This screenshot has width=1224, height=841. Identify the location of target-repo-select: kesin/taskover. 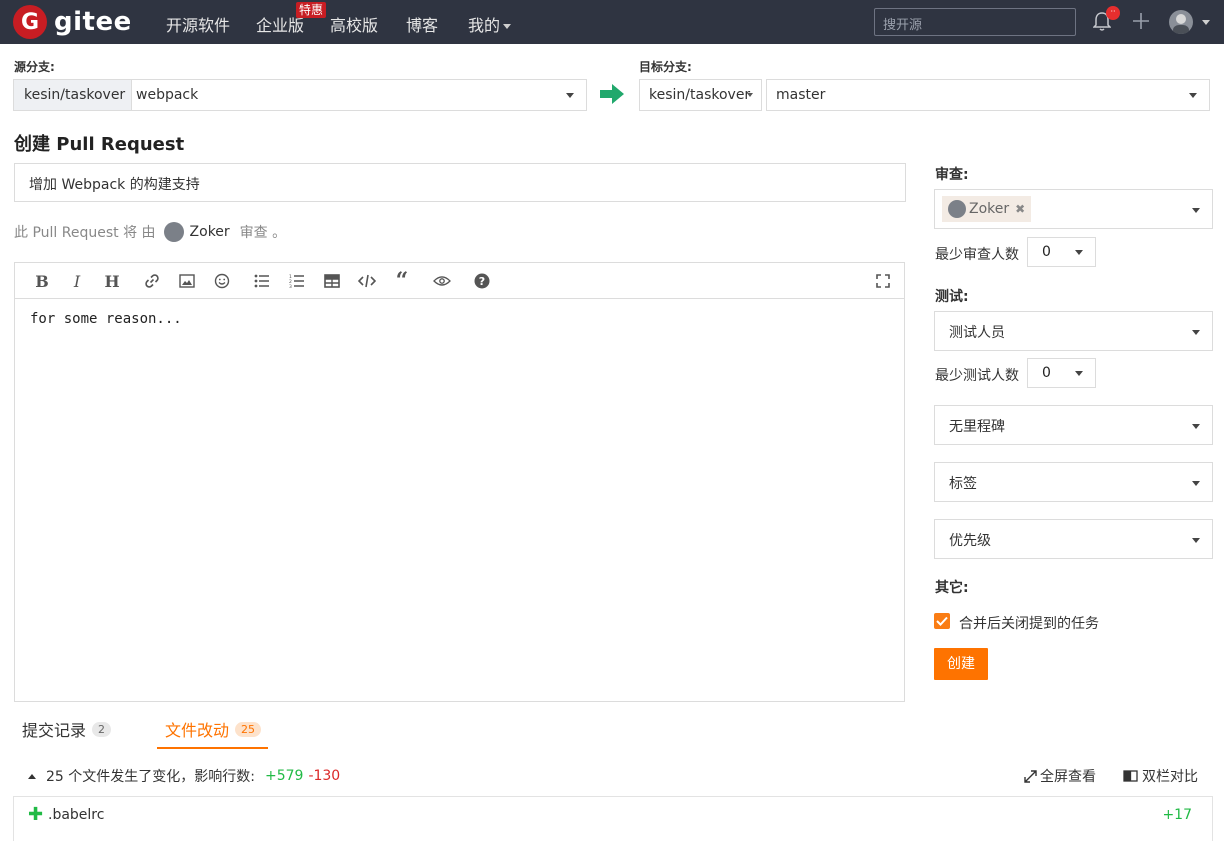
(700, 95).